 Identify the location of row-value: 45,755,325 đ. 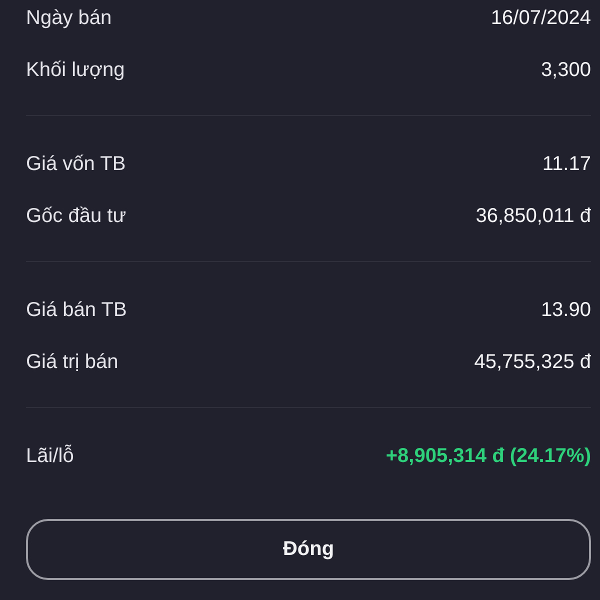
(532, 362).